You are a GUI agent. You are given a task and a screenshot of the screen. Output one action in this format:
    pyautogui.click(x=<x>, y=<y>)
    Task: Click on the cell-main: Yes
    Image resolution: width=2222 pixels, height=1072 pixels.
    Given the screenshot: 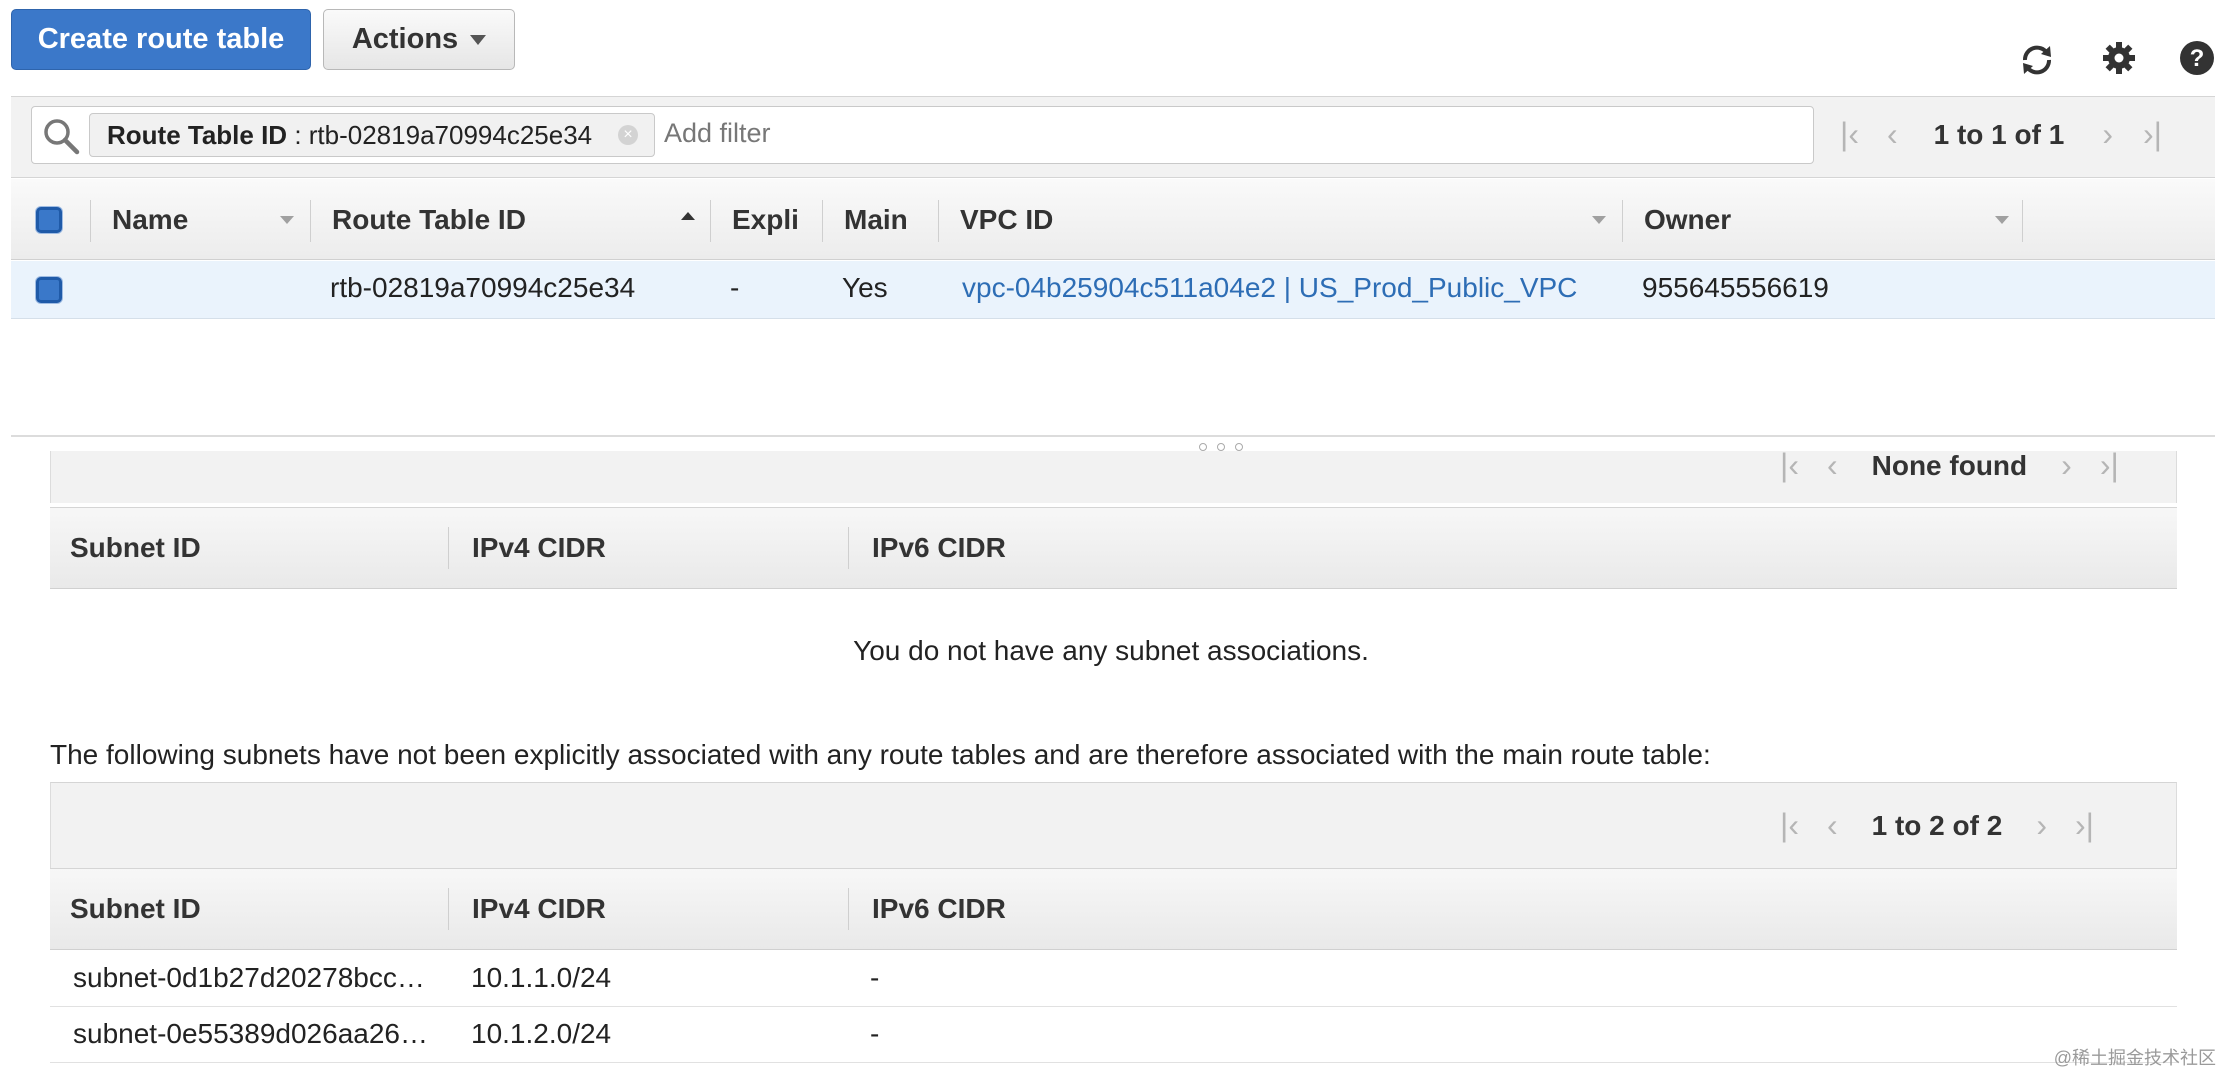 What is the action you would take?
    pyautogui.click(x=865, y=287)
    